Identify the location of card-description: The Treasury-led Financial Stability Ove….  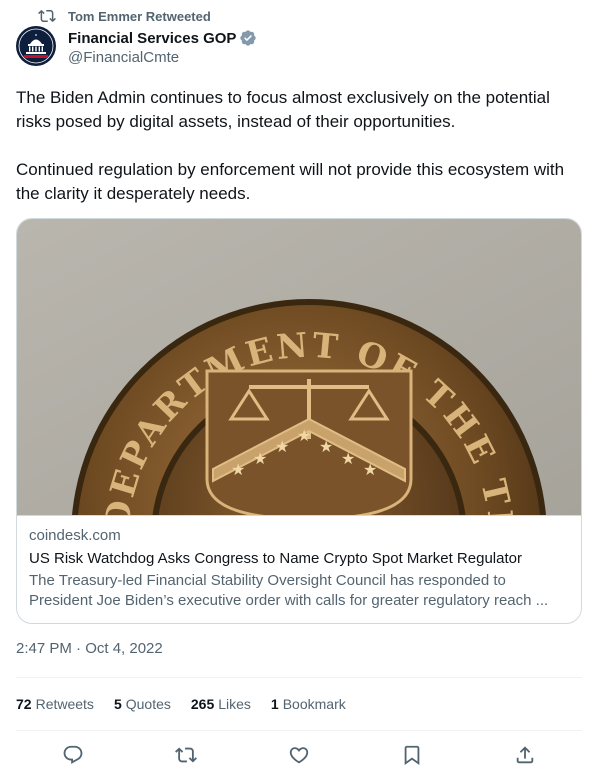
(289, 590).